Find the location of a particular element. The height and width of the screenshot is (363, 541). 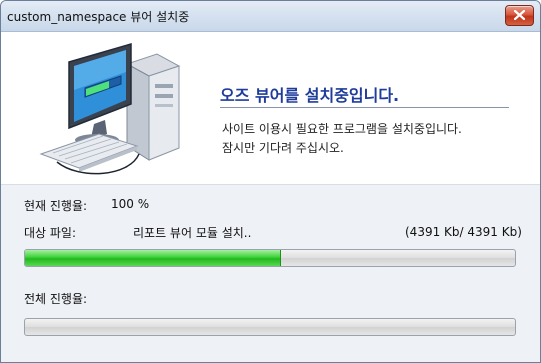

file-size-text: (4391 Kb/ 4391 Kb) is located at coordinates (463, 232).